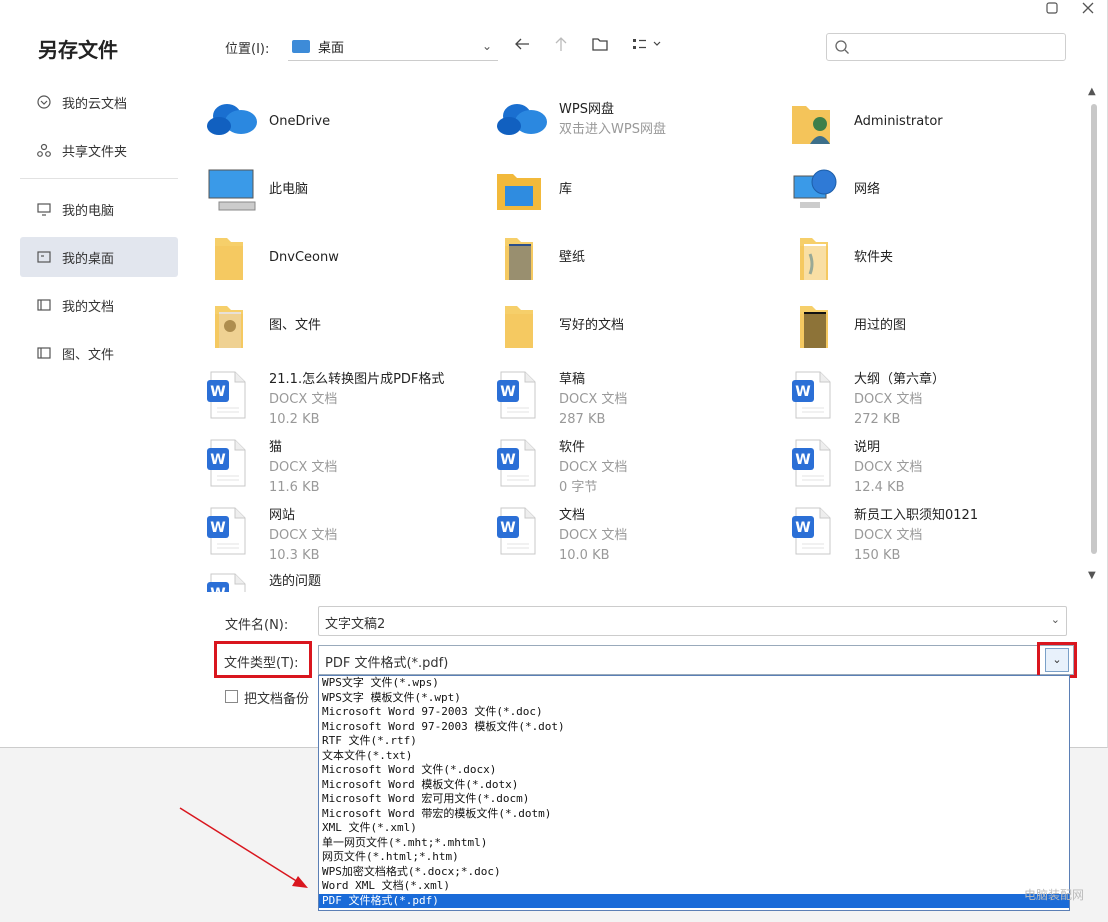 The width and height of the screenshot is (1108, 922). I want to click on sidebar-item-my-computer: 我的电脑, so click(99, 209).